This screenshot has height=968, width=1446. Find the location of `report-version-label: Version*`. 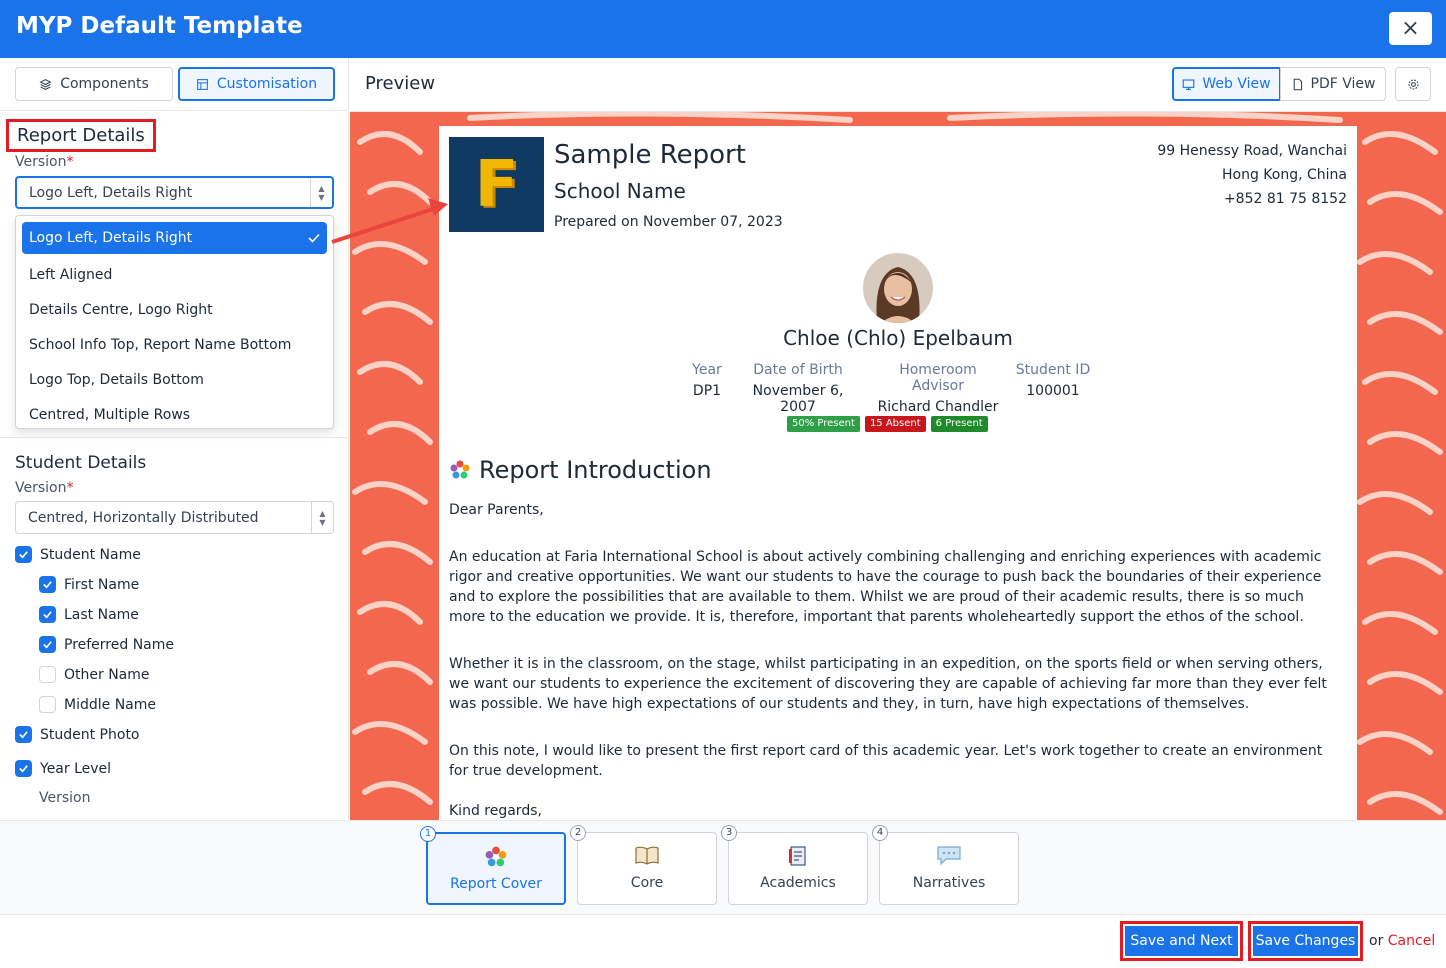

report-version-label: Version* is located at coordinates (44, 162).